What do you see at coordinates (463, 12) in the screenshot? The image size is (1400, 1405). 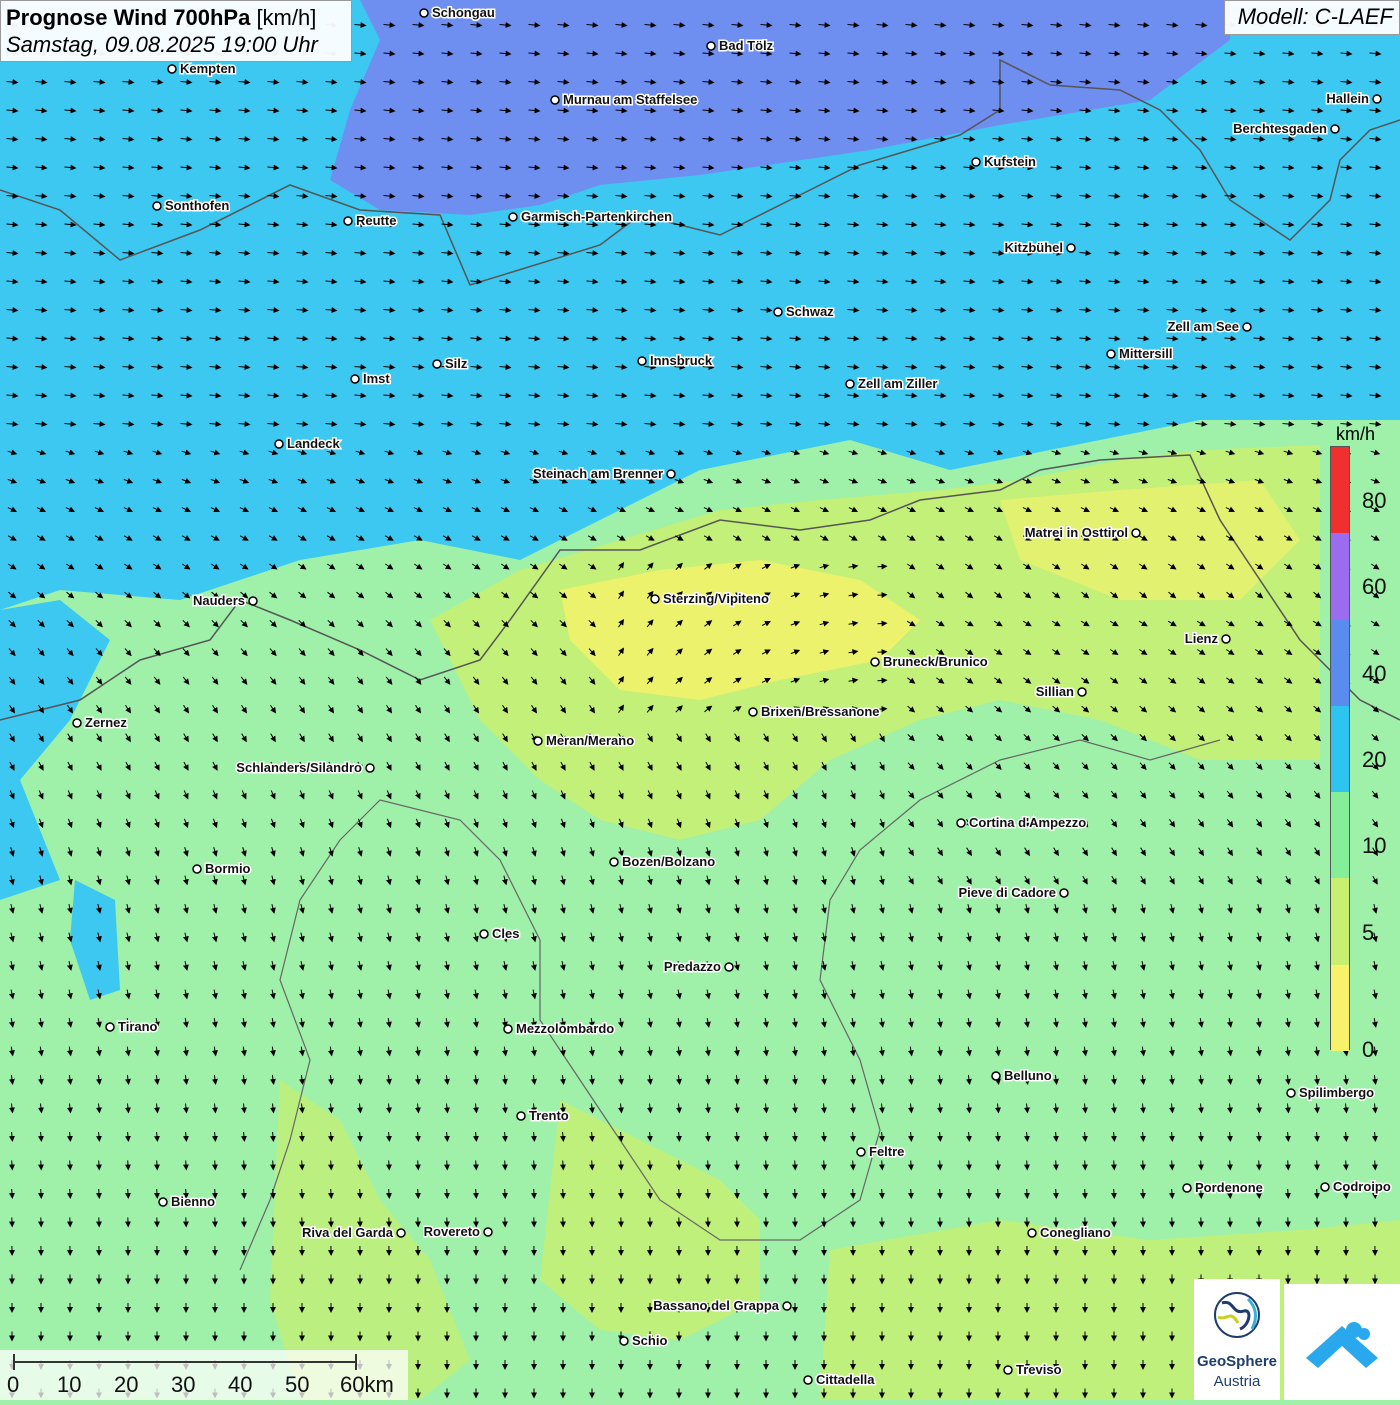 I see `city-label: Schongau` at bounding box center [463, 12].